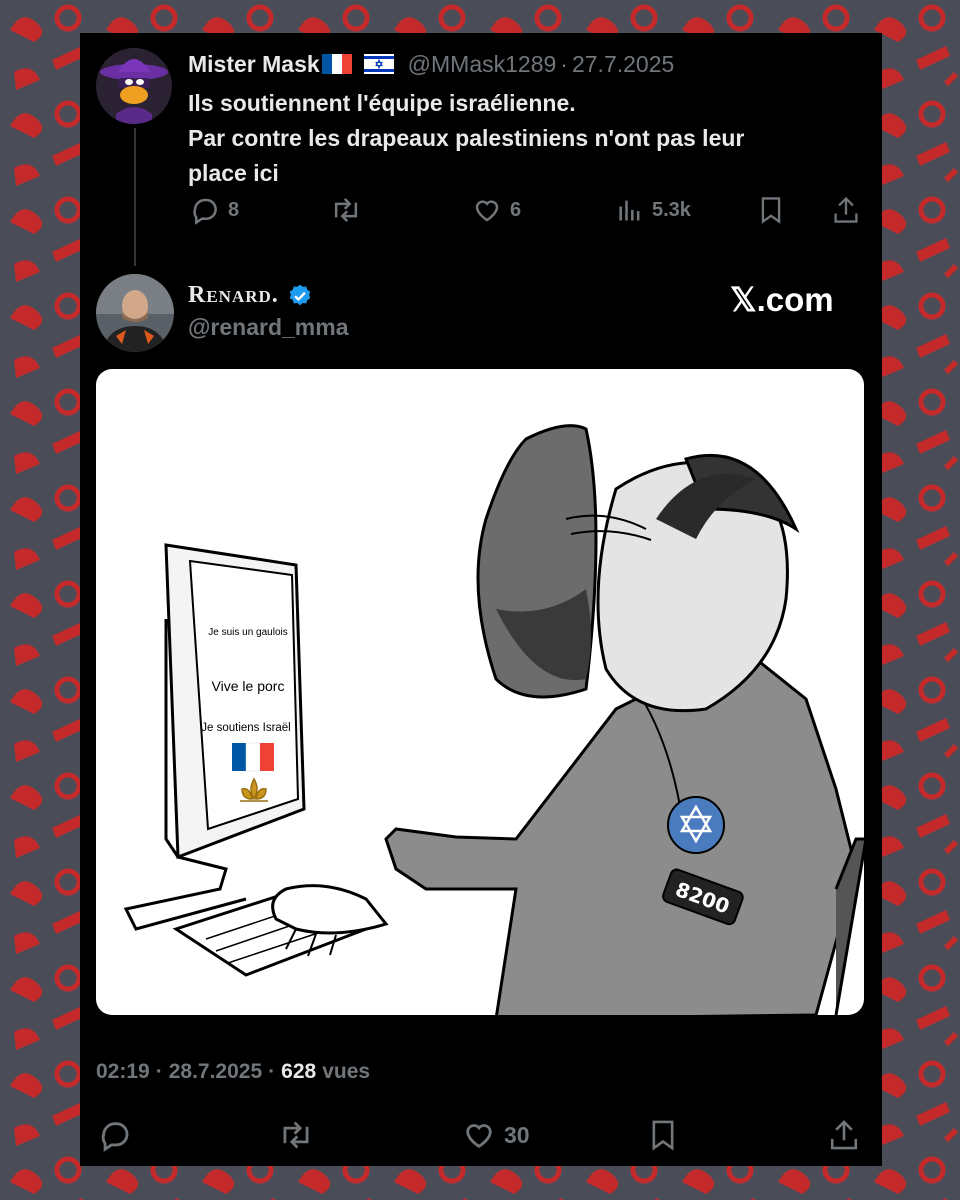 Image resolution: width=960 pixels, height=1200 pixels. I want to click on quoted-share-button, so click(846, 210).